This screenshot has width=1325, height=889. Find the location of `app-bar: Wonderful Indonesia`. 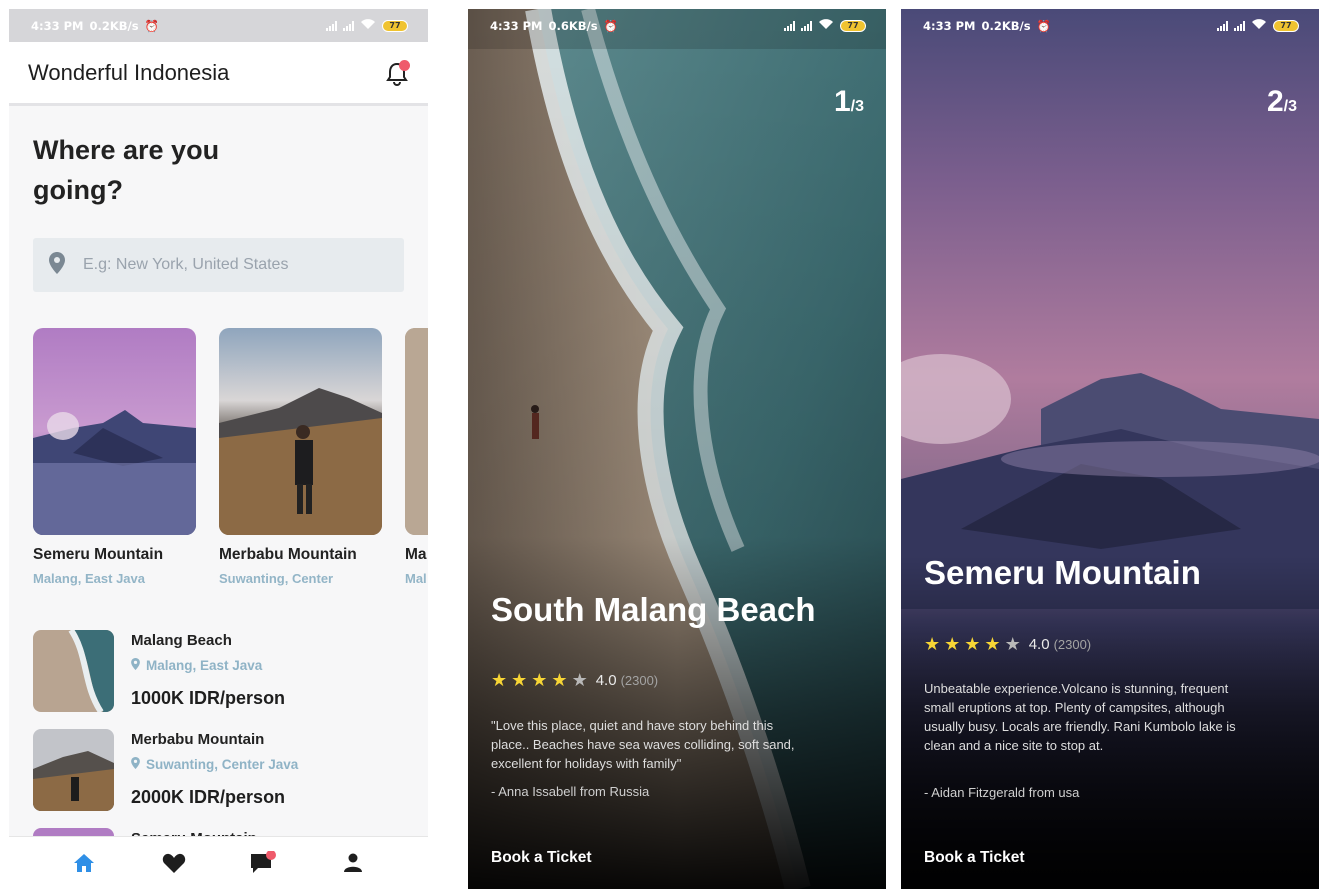

app-bar: Wonderful Indonesia is located at coordinates (218, 74).